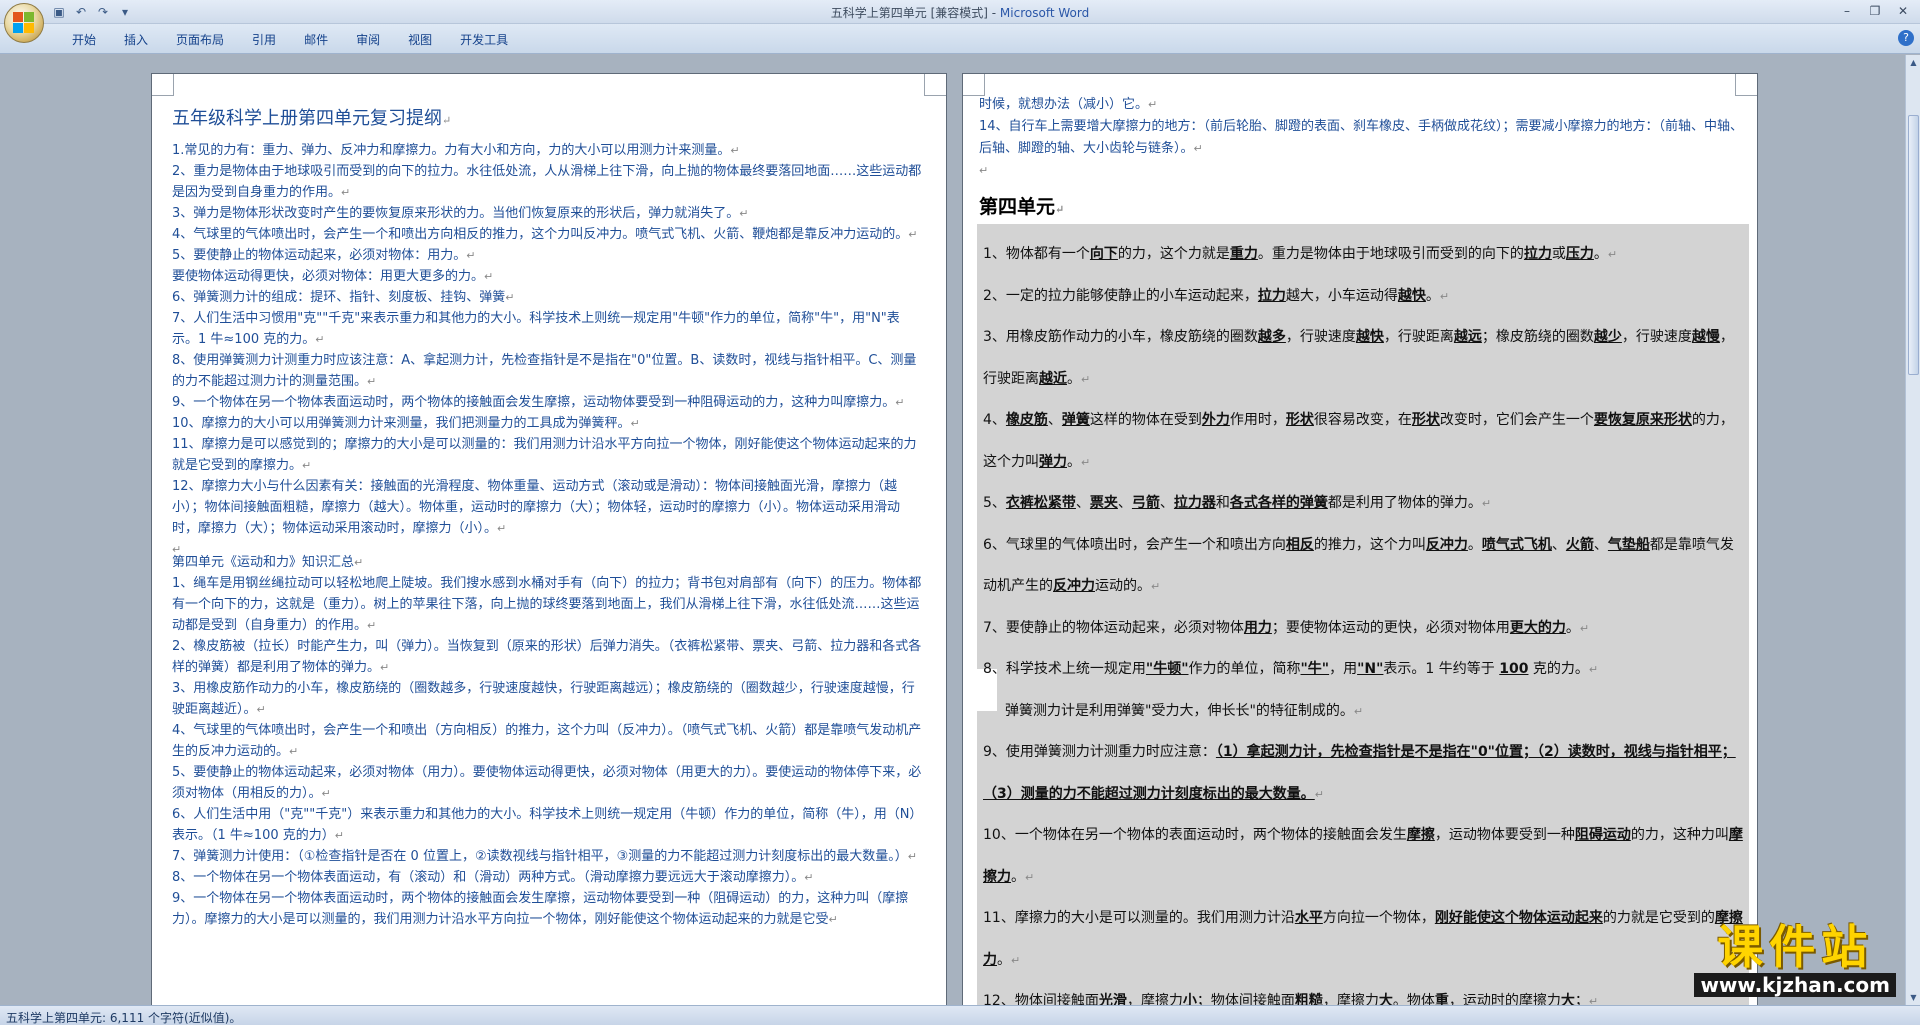 The image size is (1920, 1025). What do you see at coordinates (1040, 503) in the screenshot?
I see `key-term: 衣裤松紧带` at bounding box center [1040, 503].